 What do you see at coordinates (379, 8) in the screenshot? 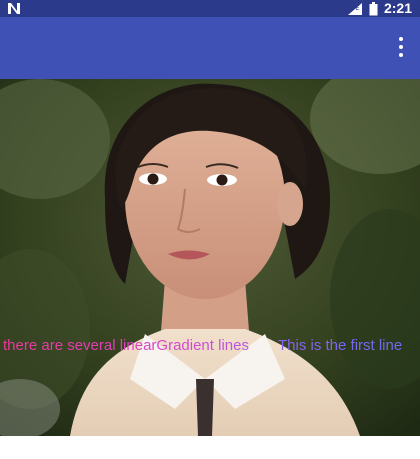
I see `status-icons: LTE 2:21` at bounding box center [379, 8].